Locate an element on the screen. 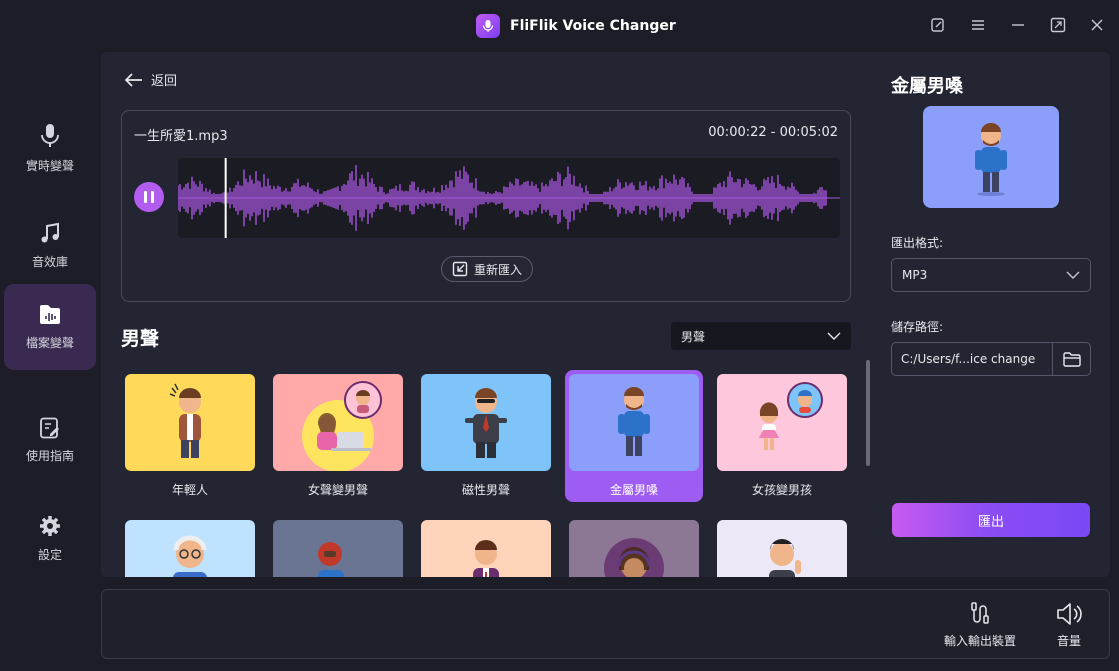 The image size is (1119, 671). title-bar: FliFlik Voice Changer is located at coordinates (559, 25).